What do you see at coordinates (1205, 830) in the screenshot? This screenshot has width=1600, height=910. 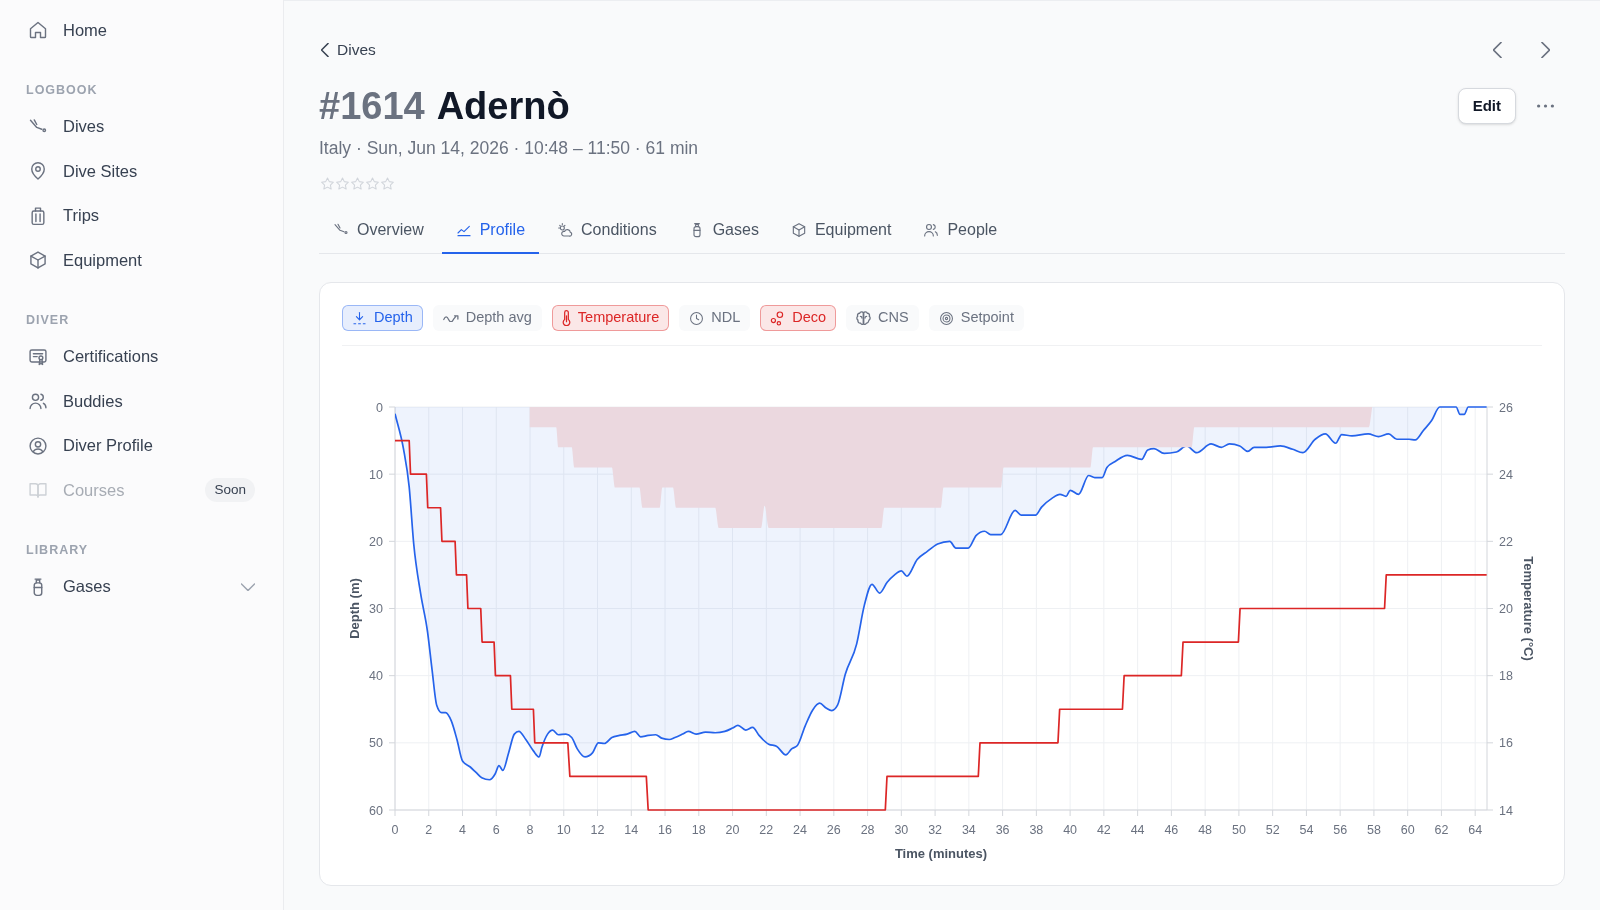 I see `axis-tick-label: 48` at bounding box center [1205, 830].